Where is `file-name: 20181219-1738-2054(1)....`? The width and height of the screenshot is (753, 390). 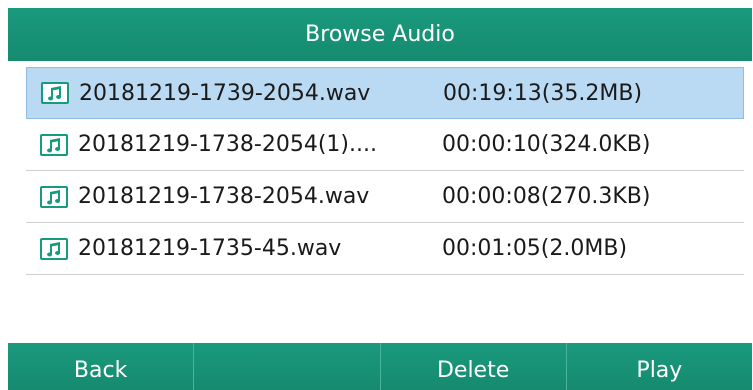 file-name: 20181219-1738-2054(1).... is located at coordinates (227, 144).